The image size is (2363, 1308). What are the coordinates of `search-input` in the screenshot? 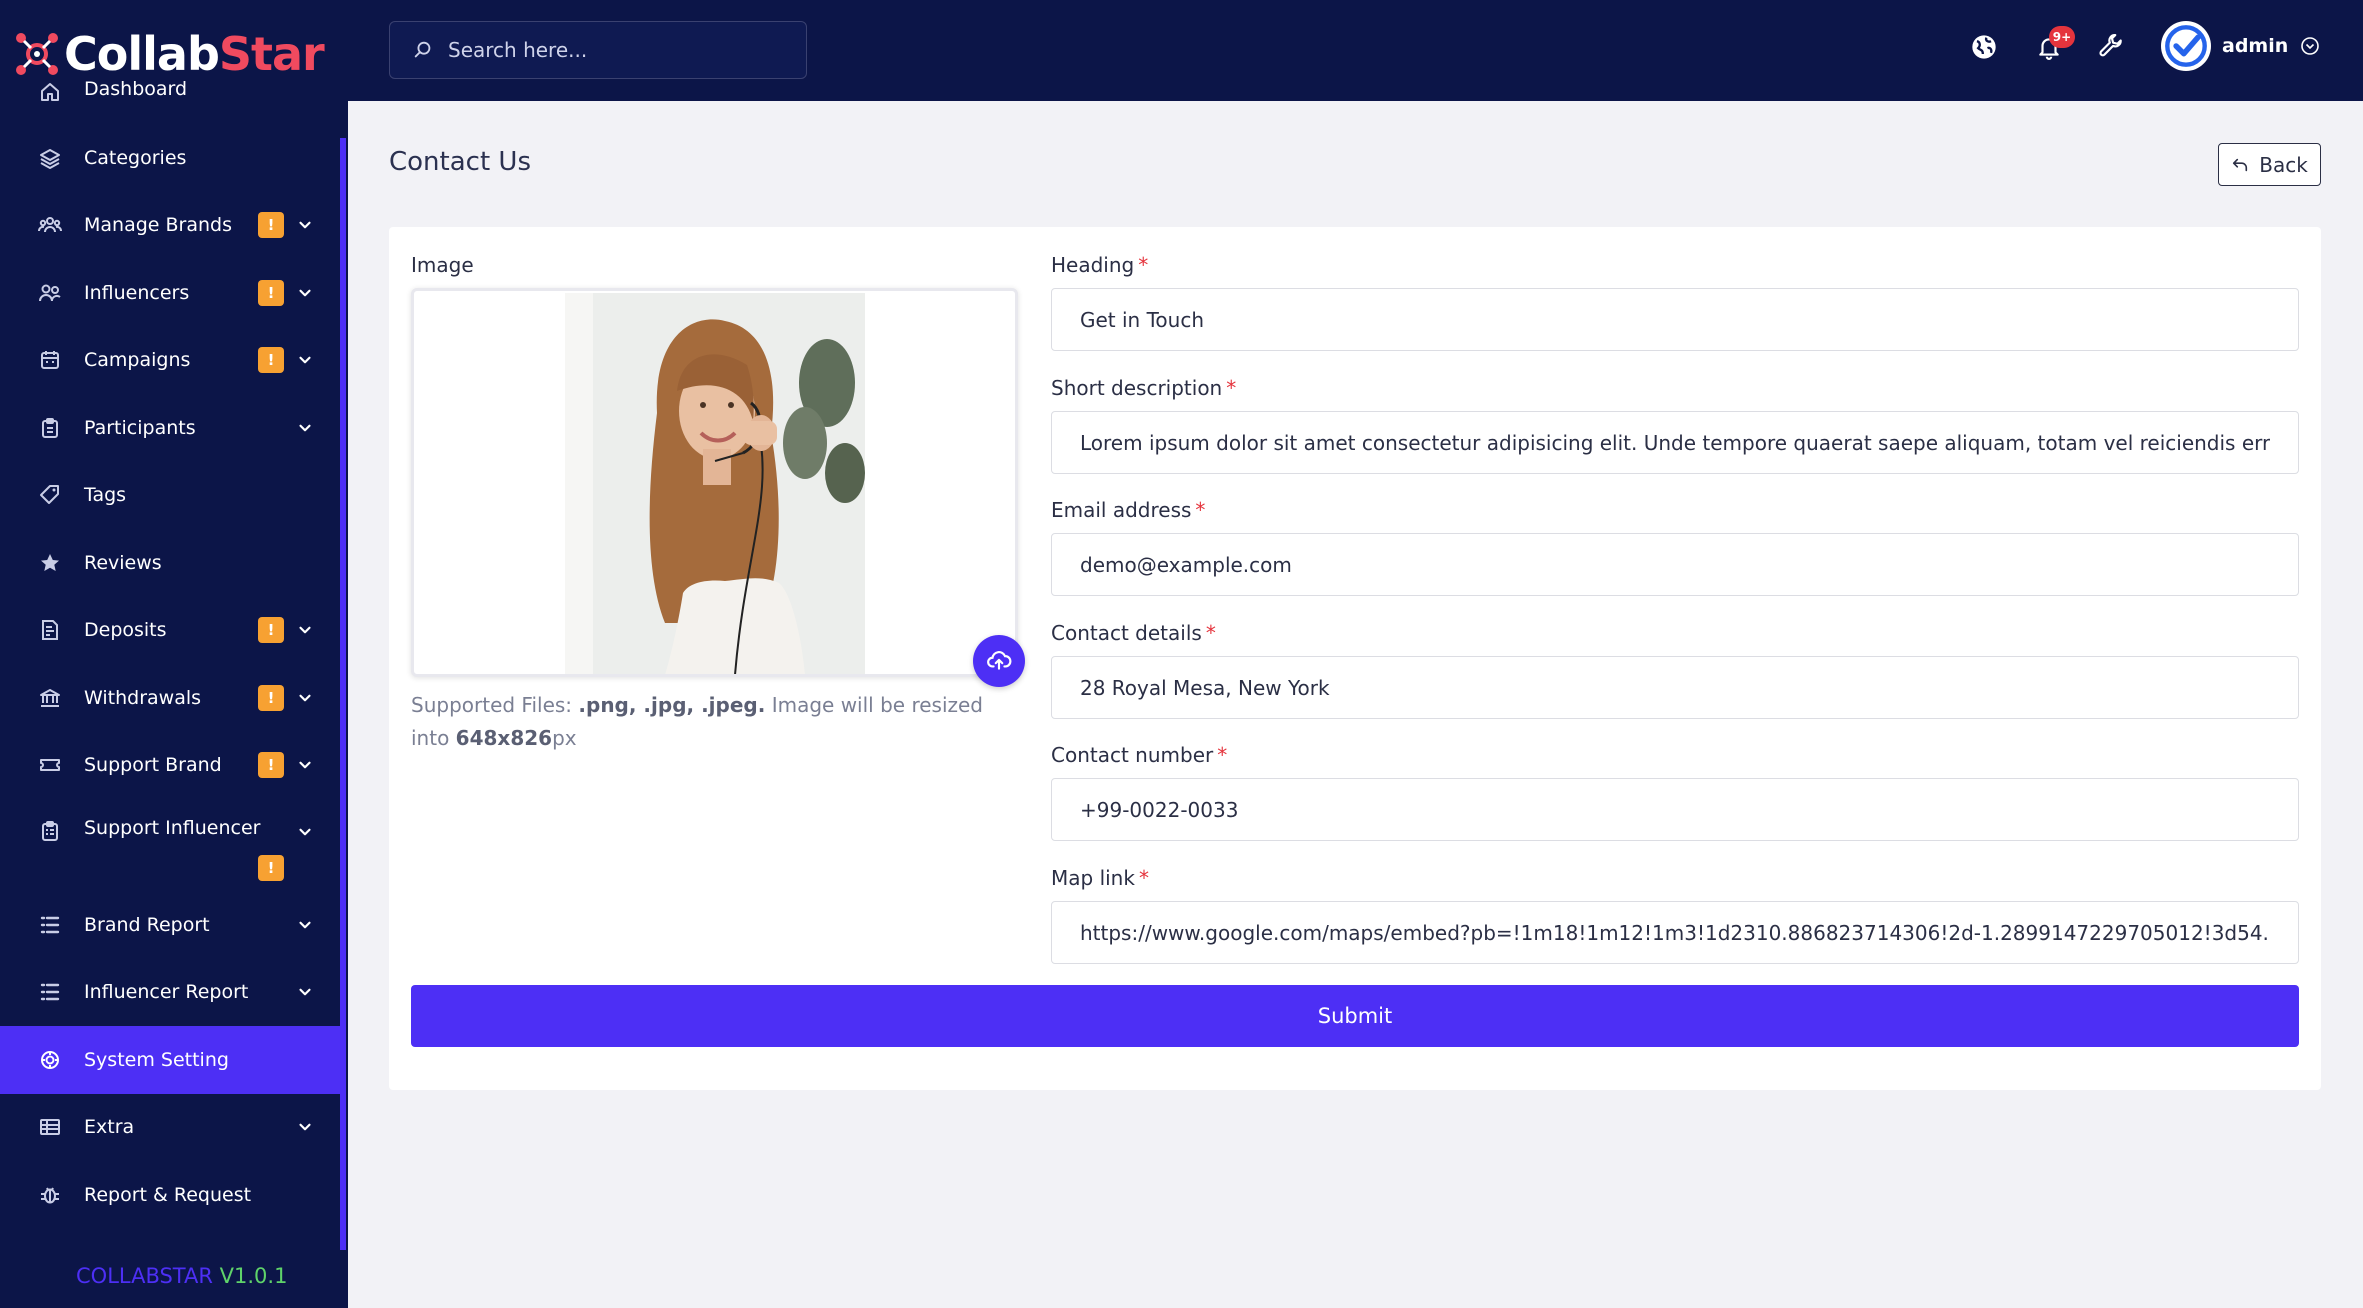 It's located at (608, 50).